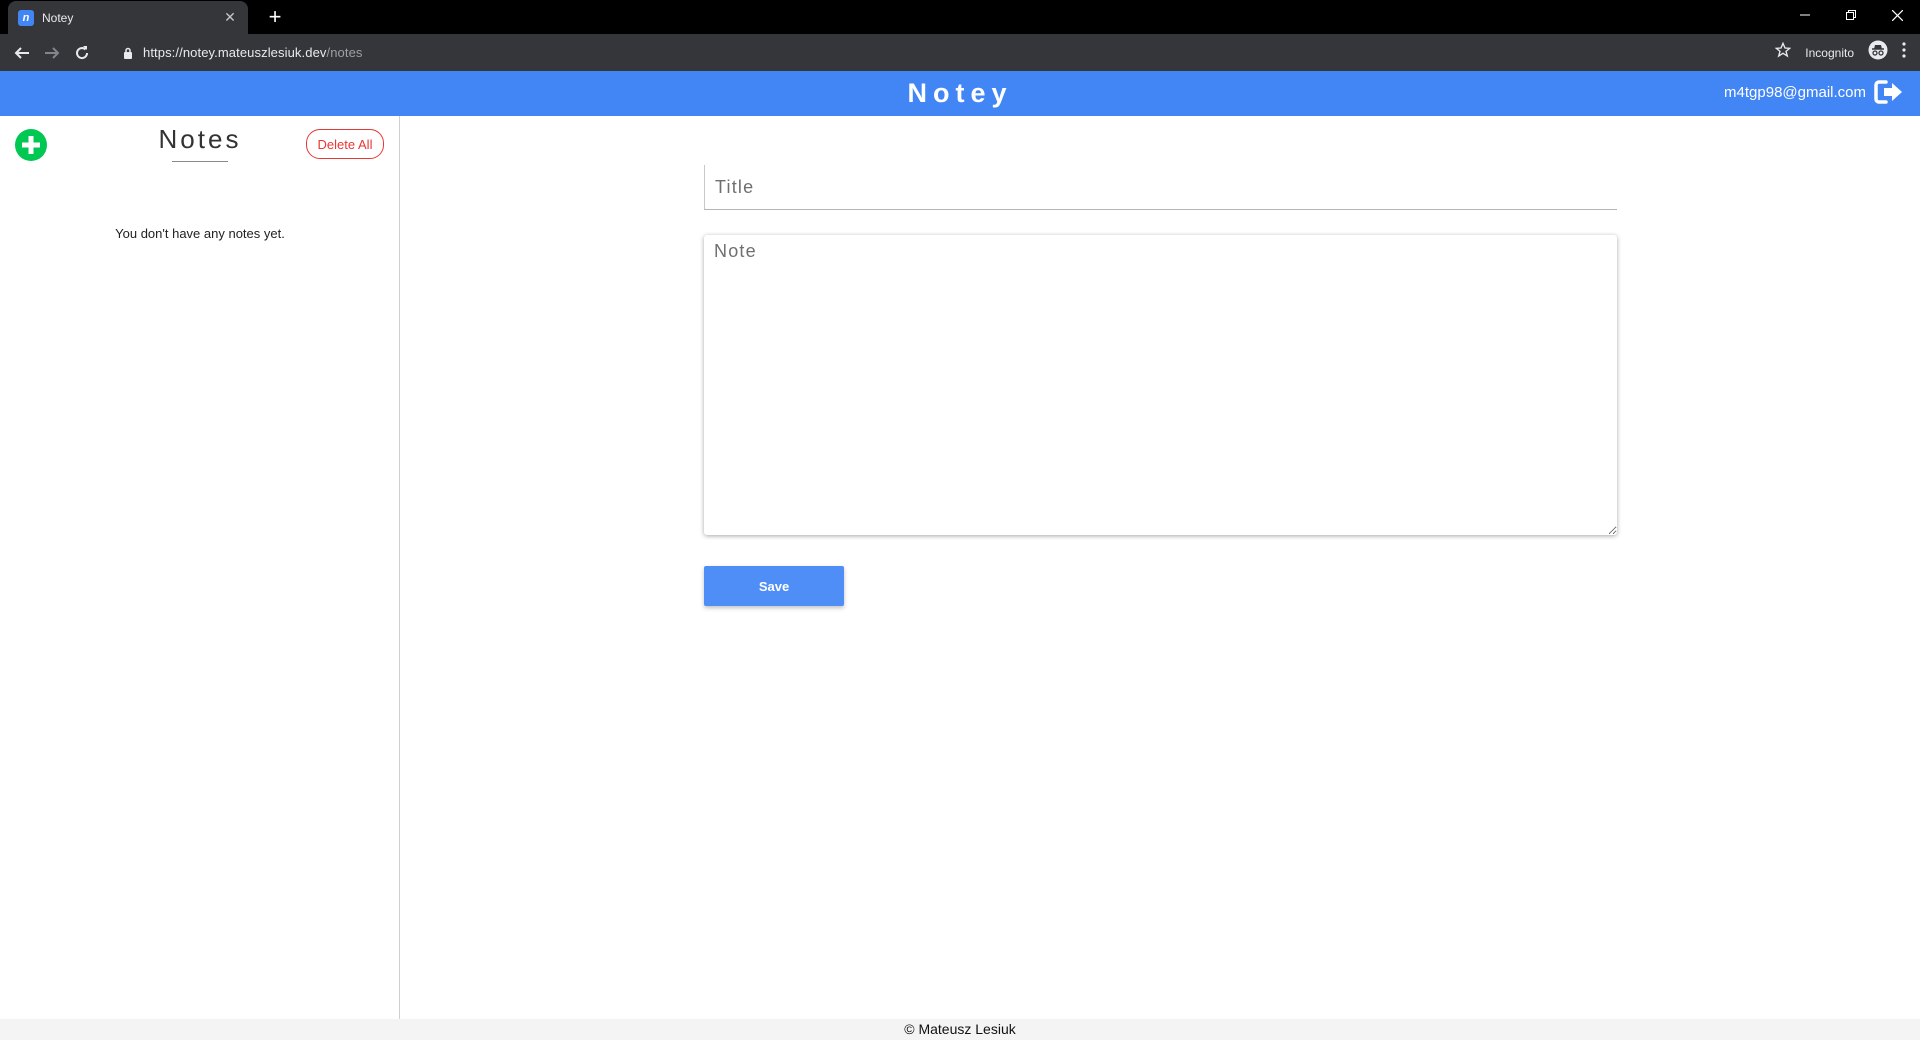 Image resolution: width=1920 pixels, height=1040 pixels. Describe the element at coordinates (344, 52) in the screenshot. I see `url-path: /notes` at that location.